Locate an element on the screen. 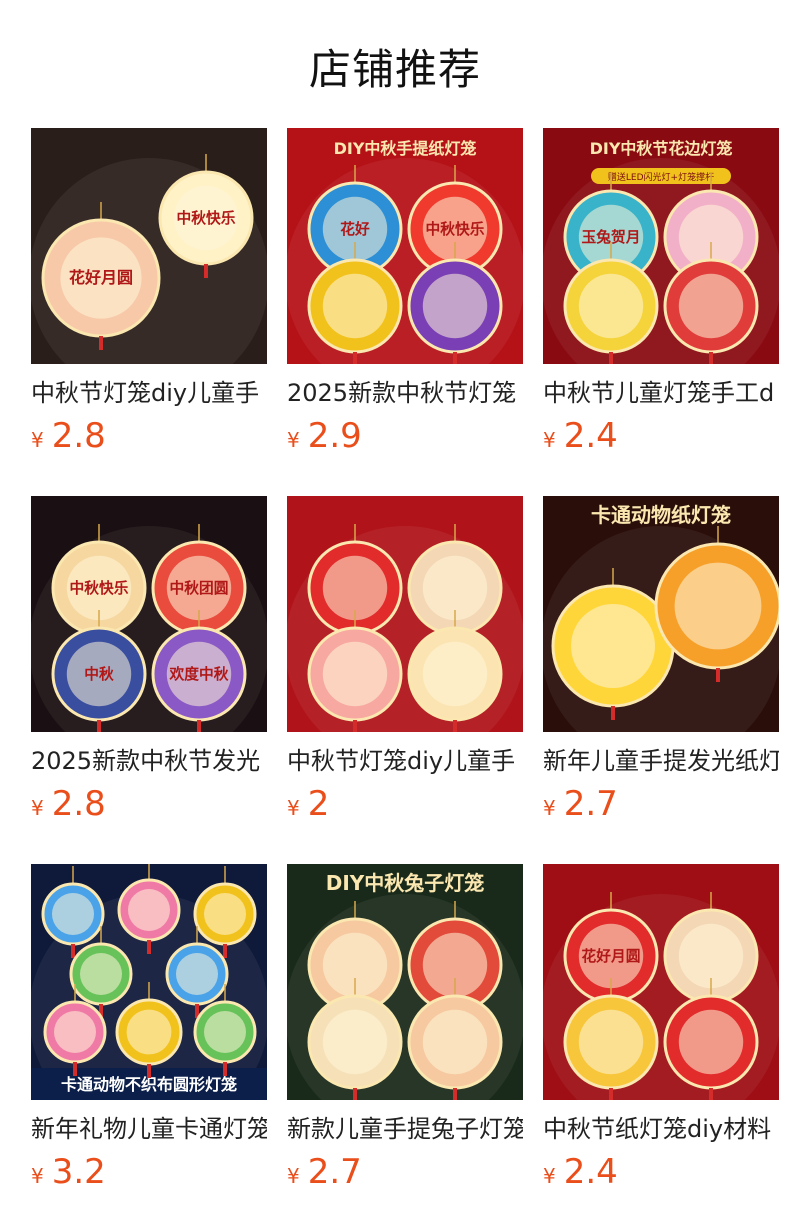 The width and height of the screenshot is (790, 1232). image-banner-text: DIY中秋兔子灯笼 is located at coordinates (405, 883).